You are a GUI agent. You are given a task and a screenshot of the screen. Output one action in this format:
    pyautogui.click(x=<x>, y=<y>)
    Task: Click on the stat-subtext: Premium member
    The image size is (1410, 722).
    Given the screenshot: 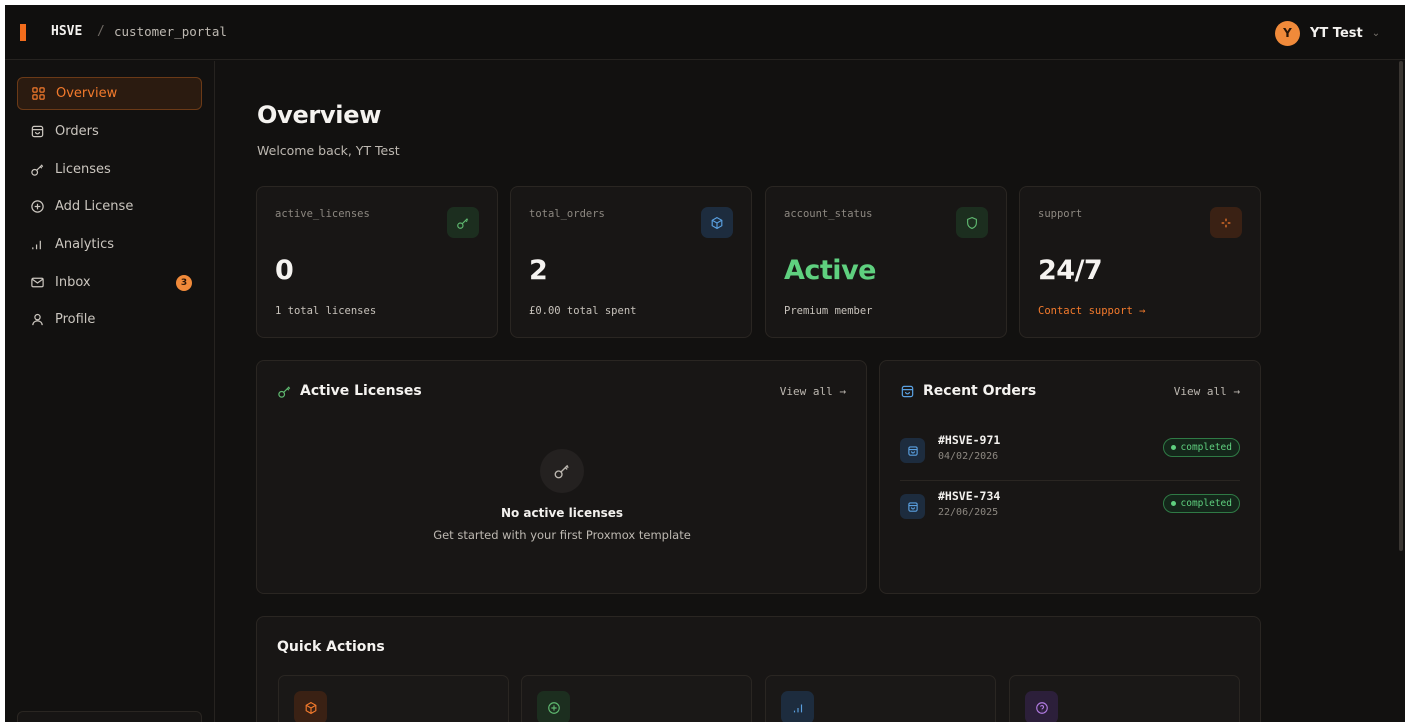 What is the action you would take?
    pyautogui.click(x=828, y=311)
    